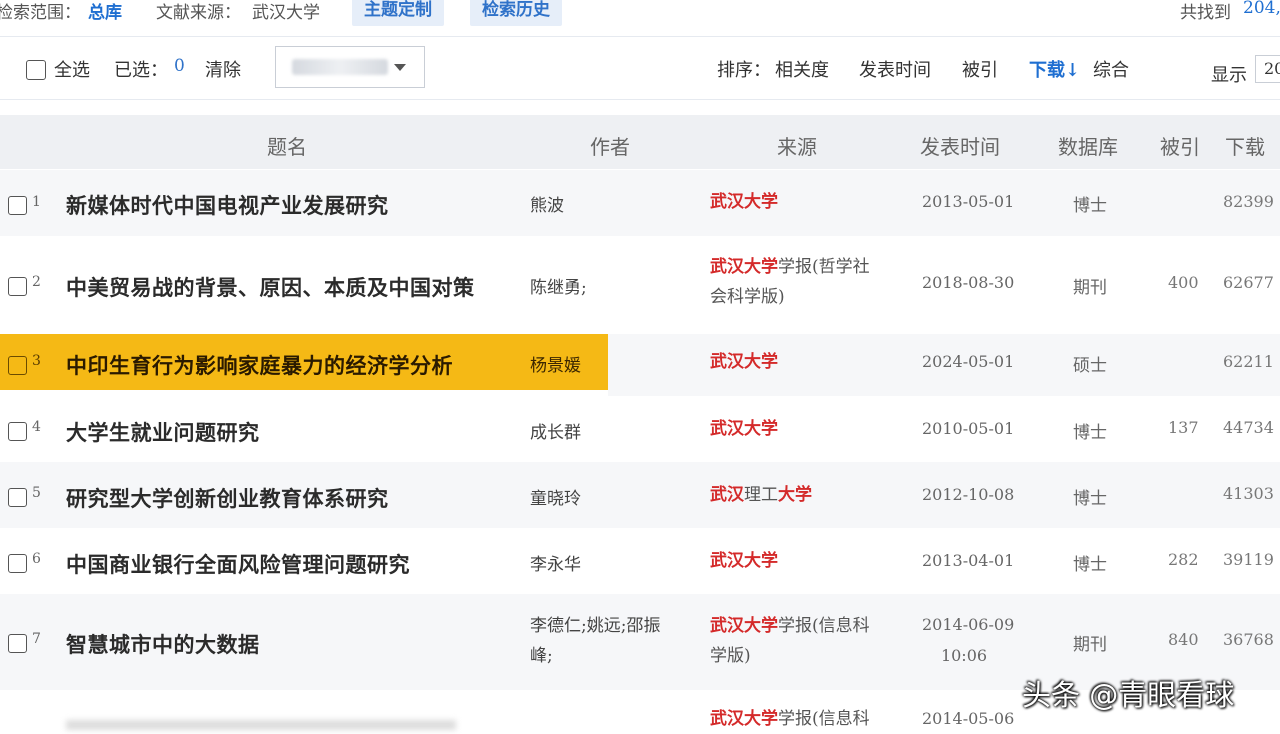  Describe the element at coordinates (36, 559) in the screenshot. I see `row-number: 6` at that location.